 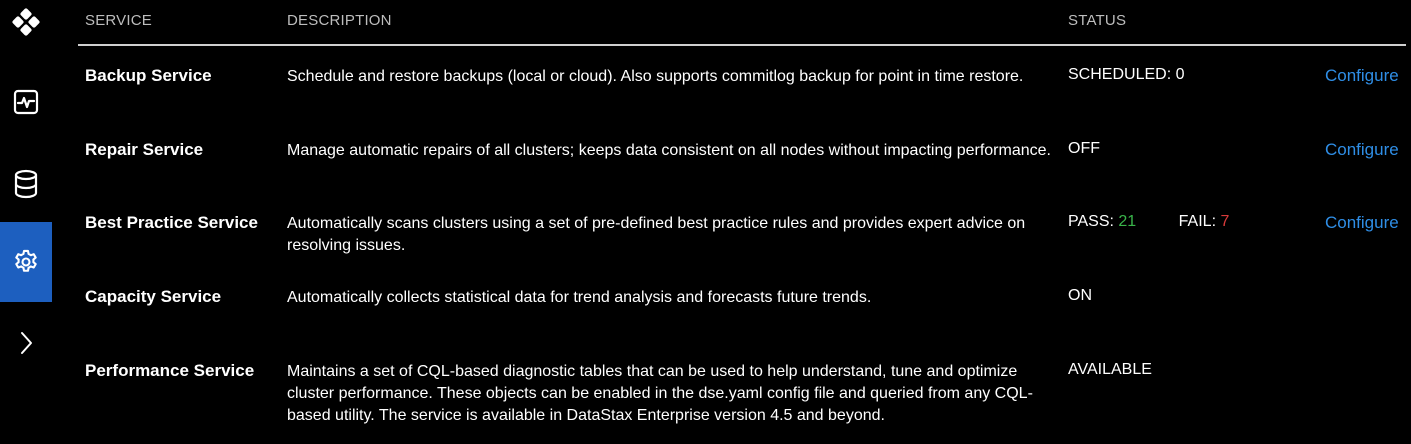 What do you see at coordinates (26, 343) in the screenshot?
I see `chevron-right-icon` at bounding box center [26, 343].